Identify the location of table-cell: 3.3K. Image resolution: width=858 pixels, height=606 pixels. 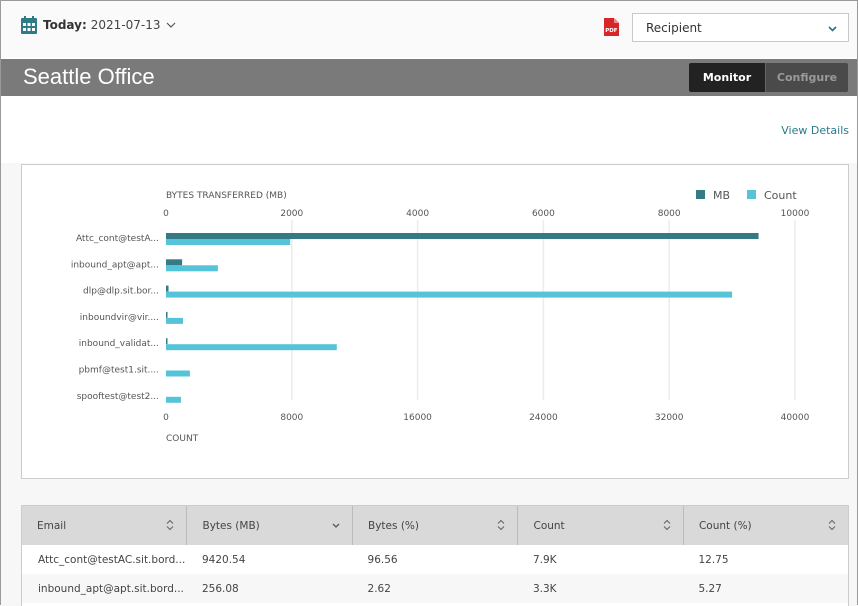
(600, 588).